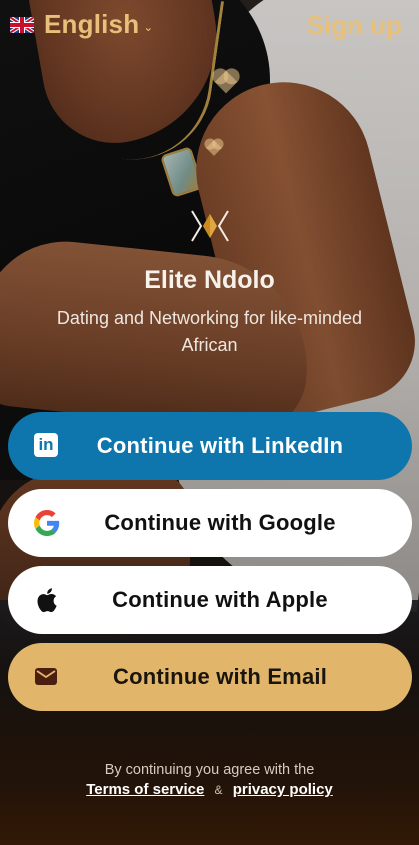 This screenshot has width=419, height=845. I want to click on uk-flag-icon, so click(22, 24).